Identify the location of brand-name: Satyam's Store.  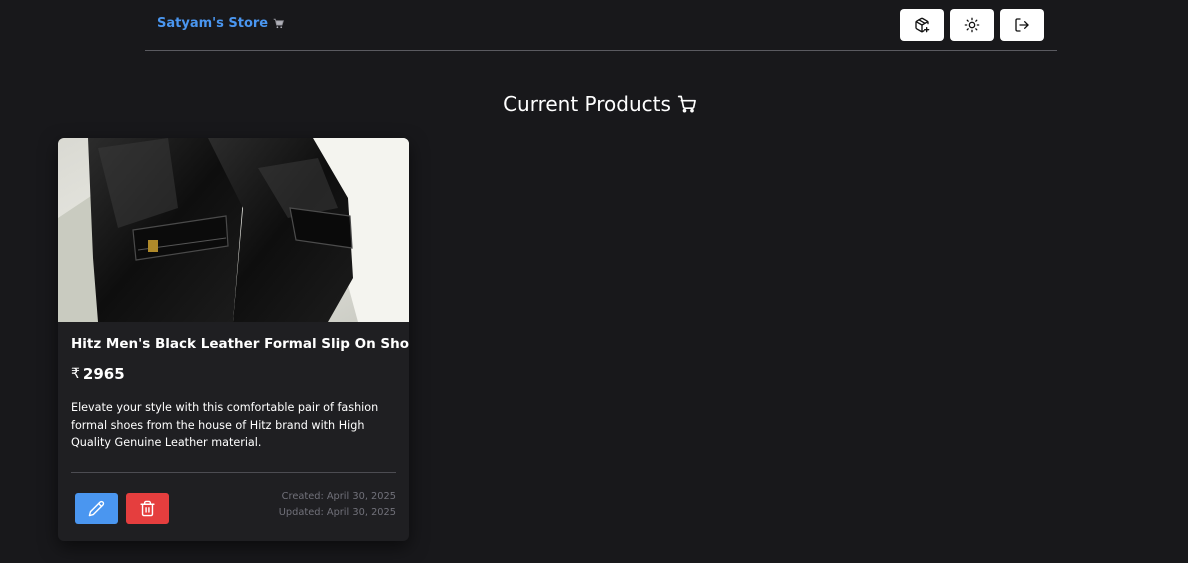
(213, 23).